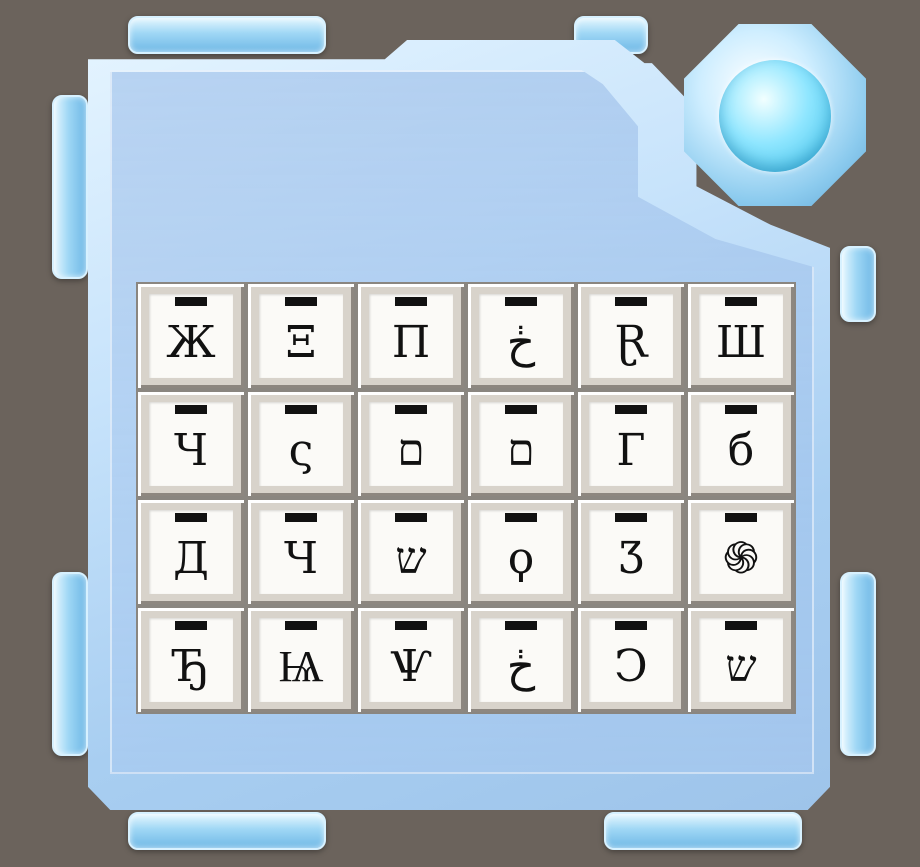 This screenshot has height=867, width=920. Describe the element at coordinates (741, 342) in the screenshot. I see `key-symbol: Ш` at that location.